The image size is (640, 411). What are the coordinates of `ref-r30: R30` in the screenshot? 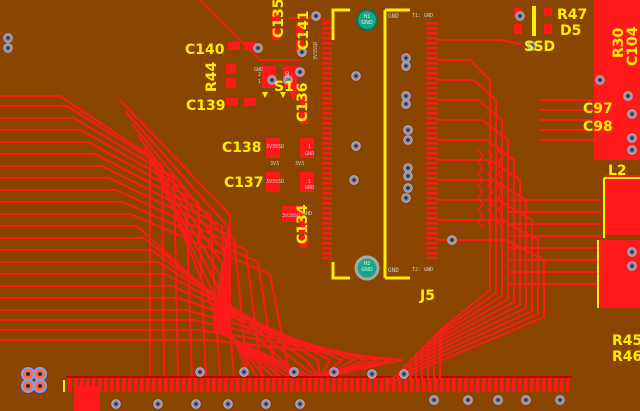 It's located at (619, 43).